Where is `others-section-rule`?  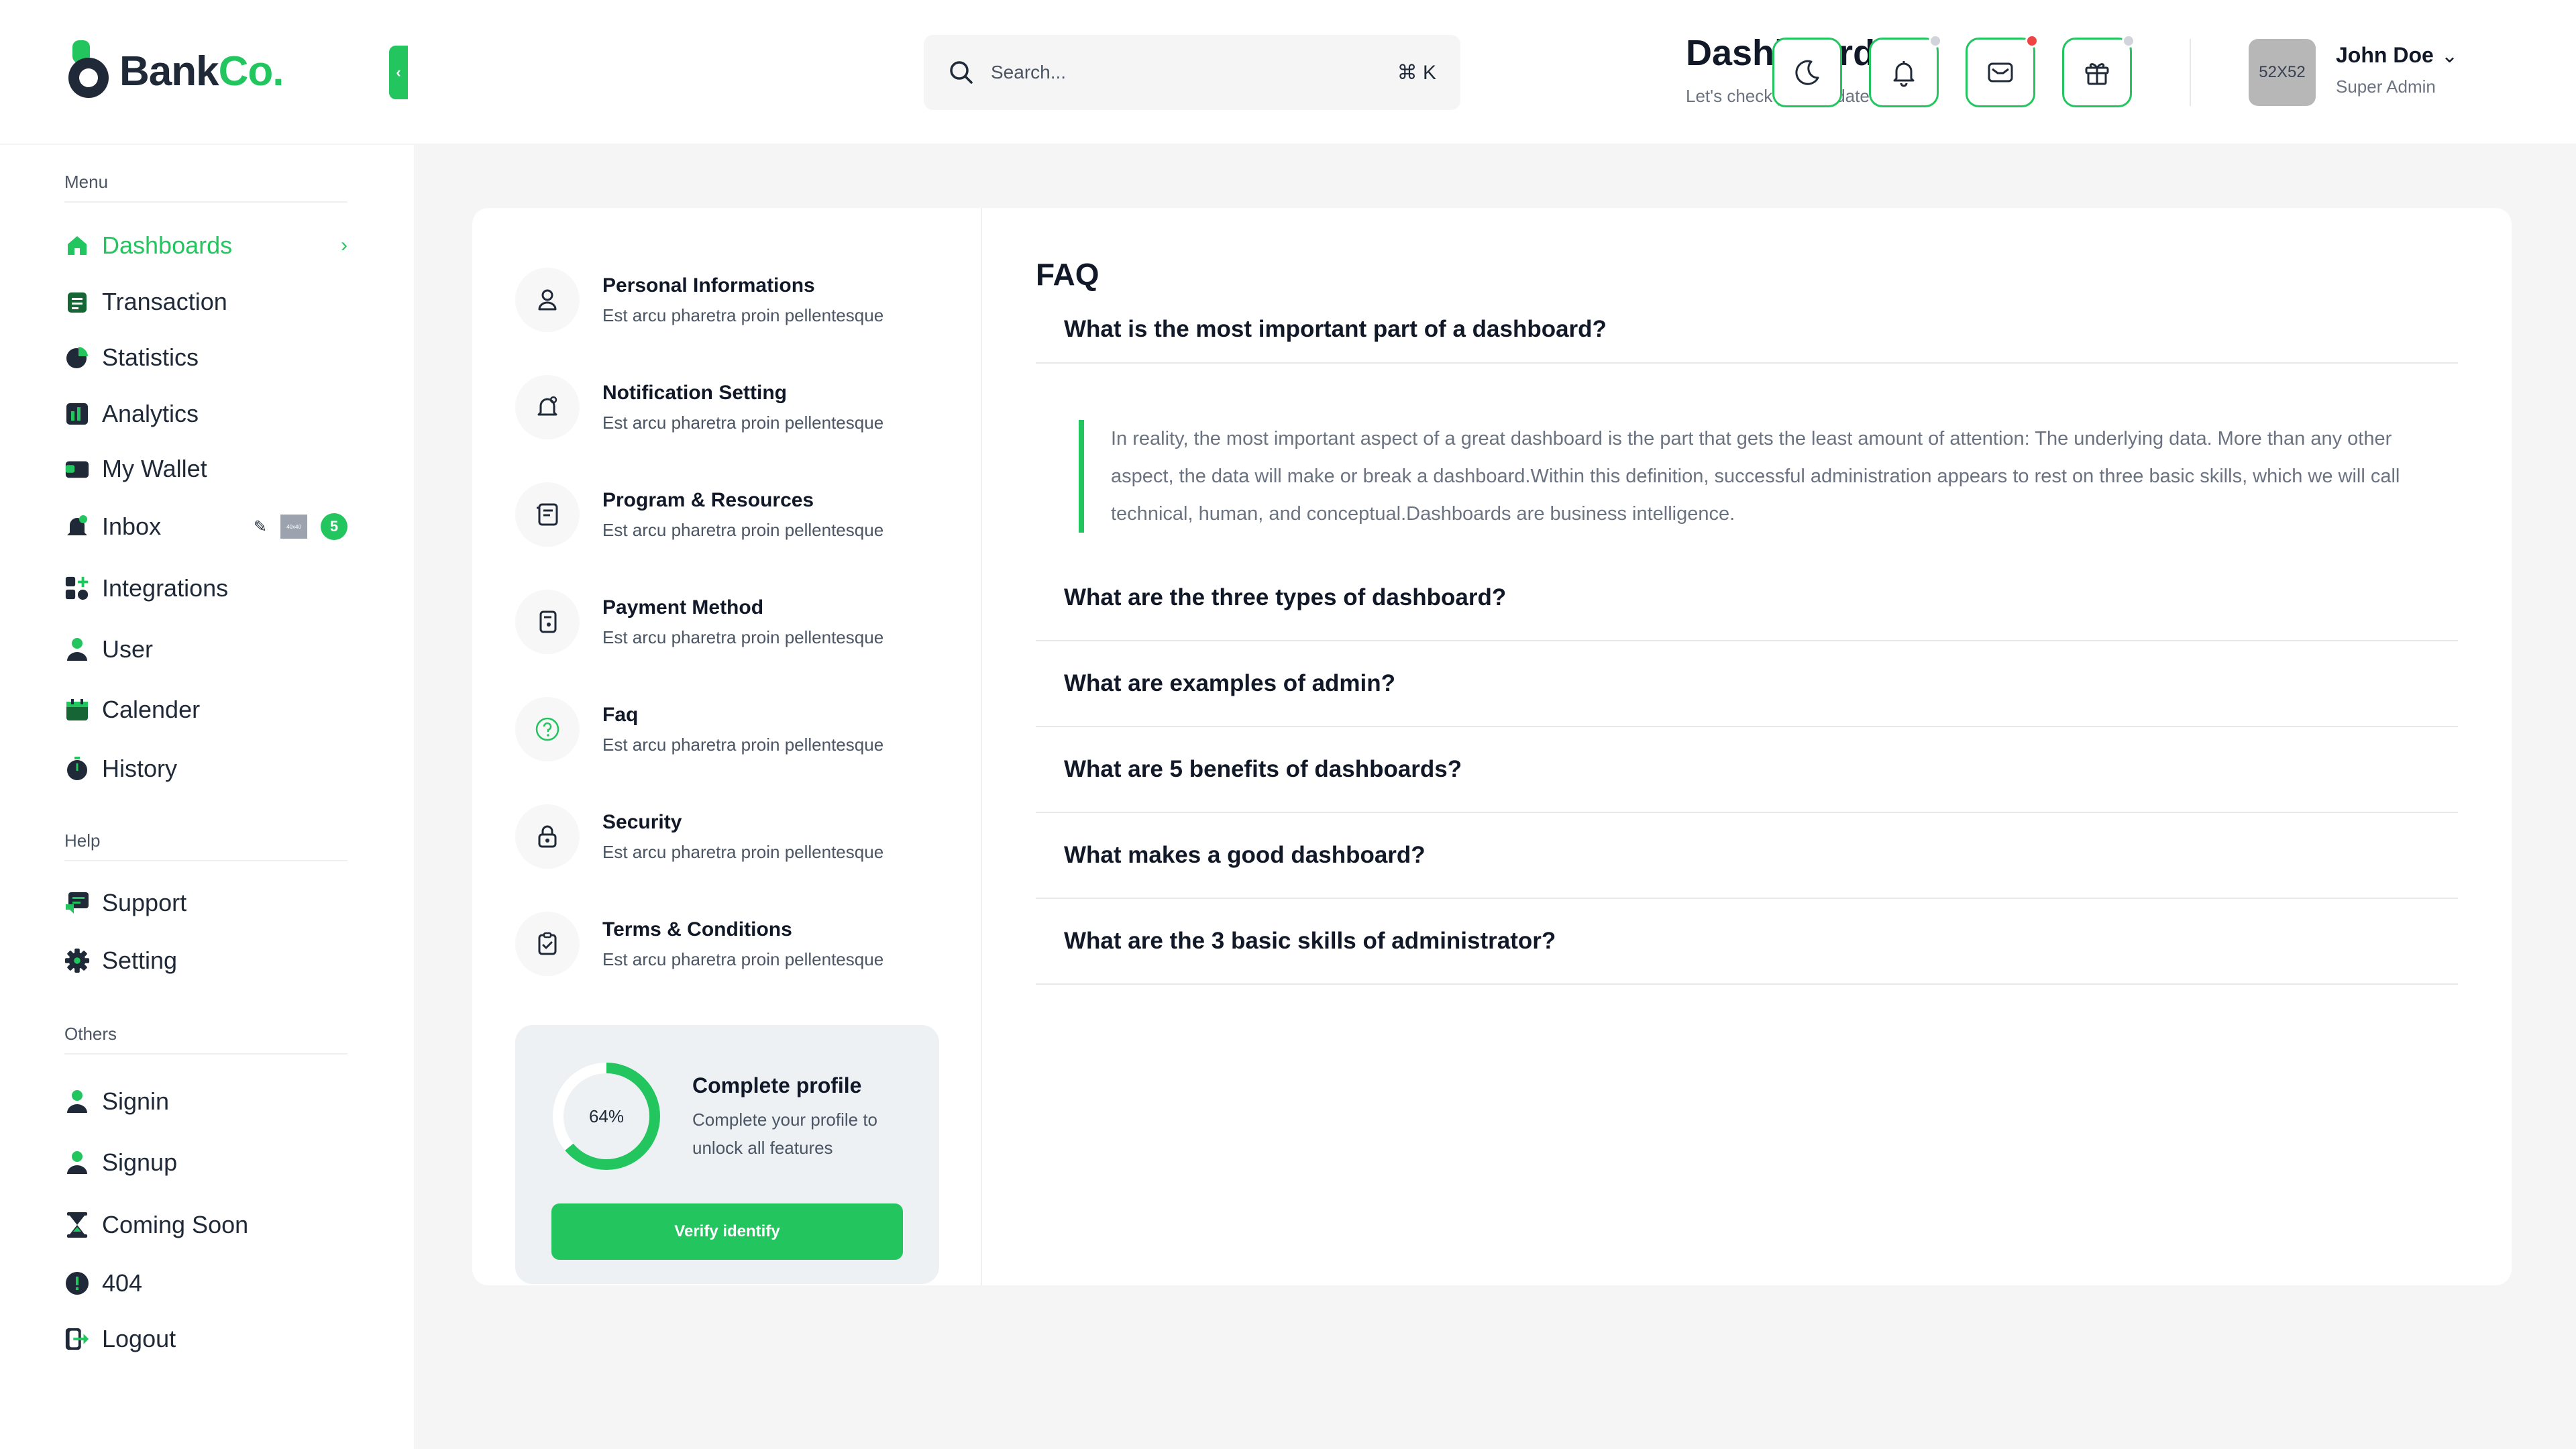 others-section-rule is located at coordinates (205, 1054).